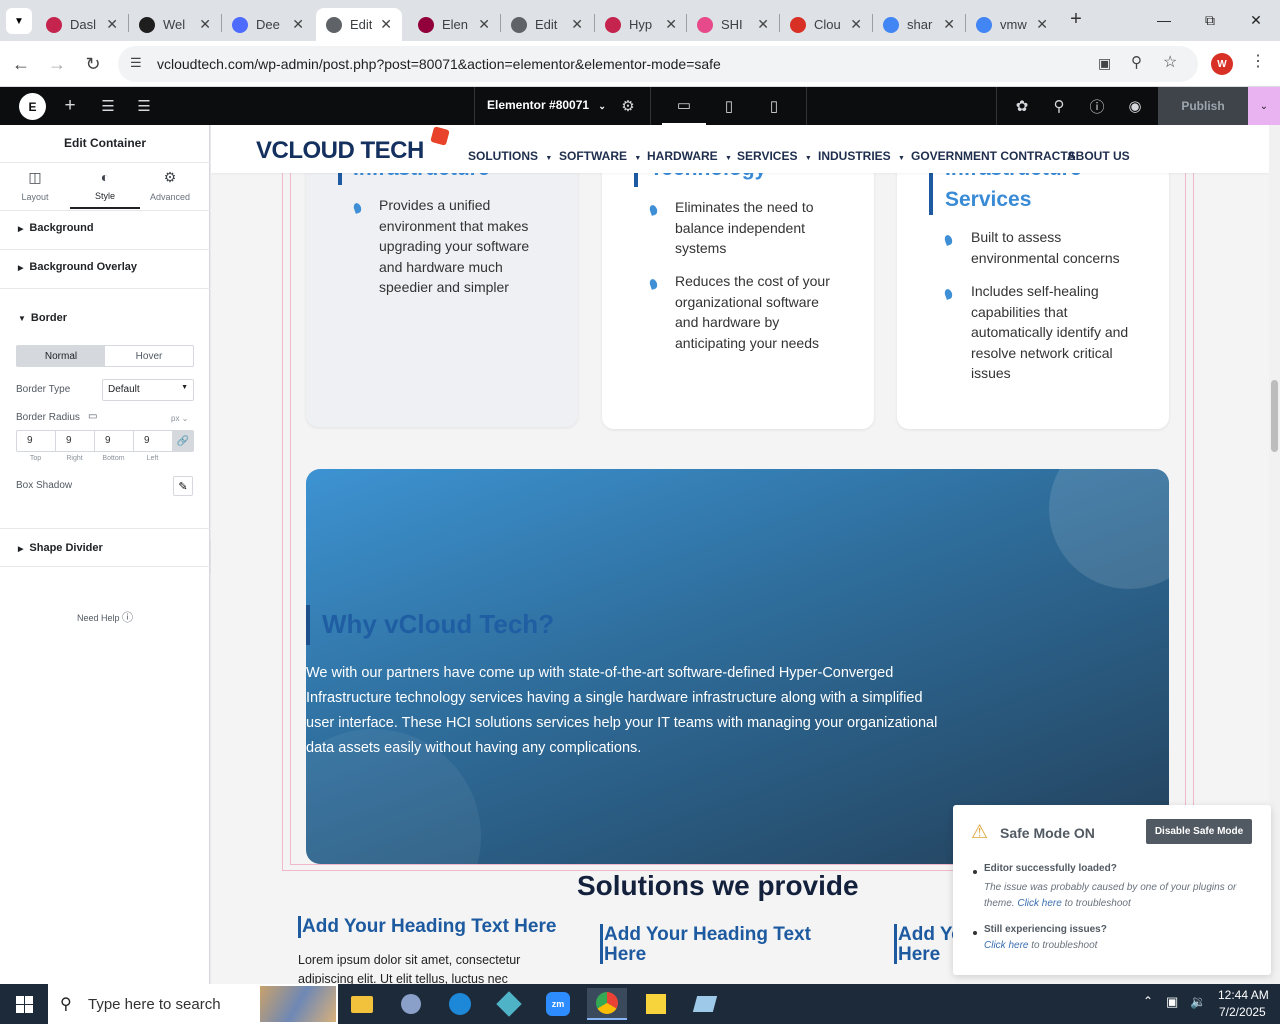  I want to click on forward-button: →, so click(57, 64).